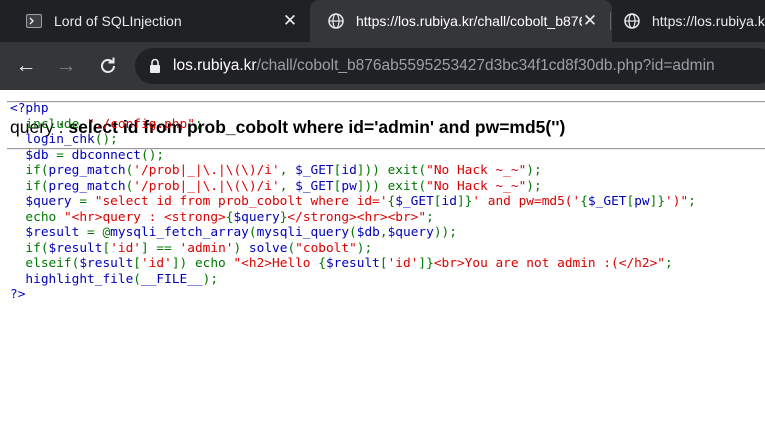 The width and height of the screenshot is (765, 431). Describe the element at coordinates (276, 263) in the screenshot. I see `code-token: "<h2>Hello` at that location.